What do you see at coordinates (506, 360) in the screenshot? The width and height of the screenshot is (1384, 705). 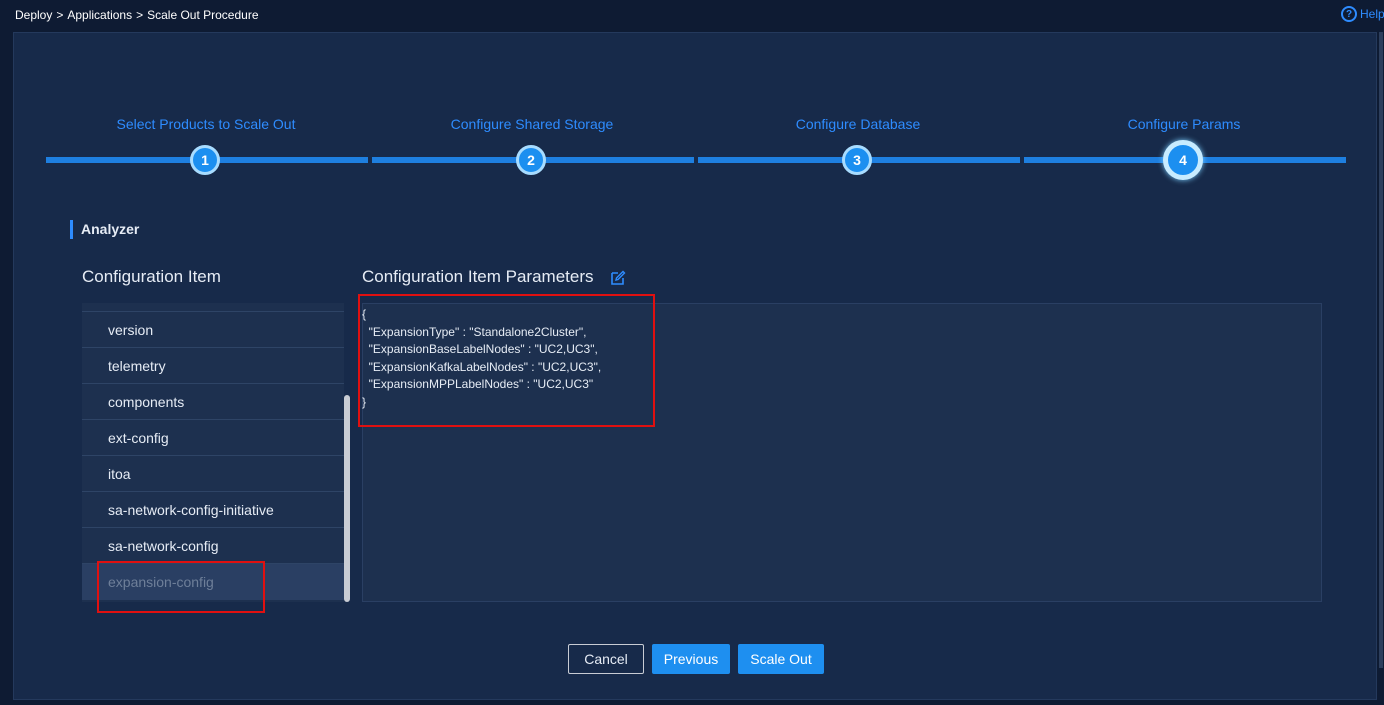 I see `highlight-box-params` at bounding box center [506, 360].